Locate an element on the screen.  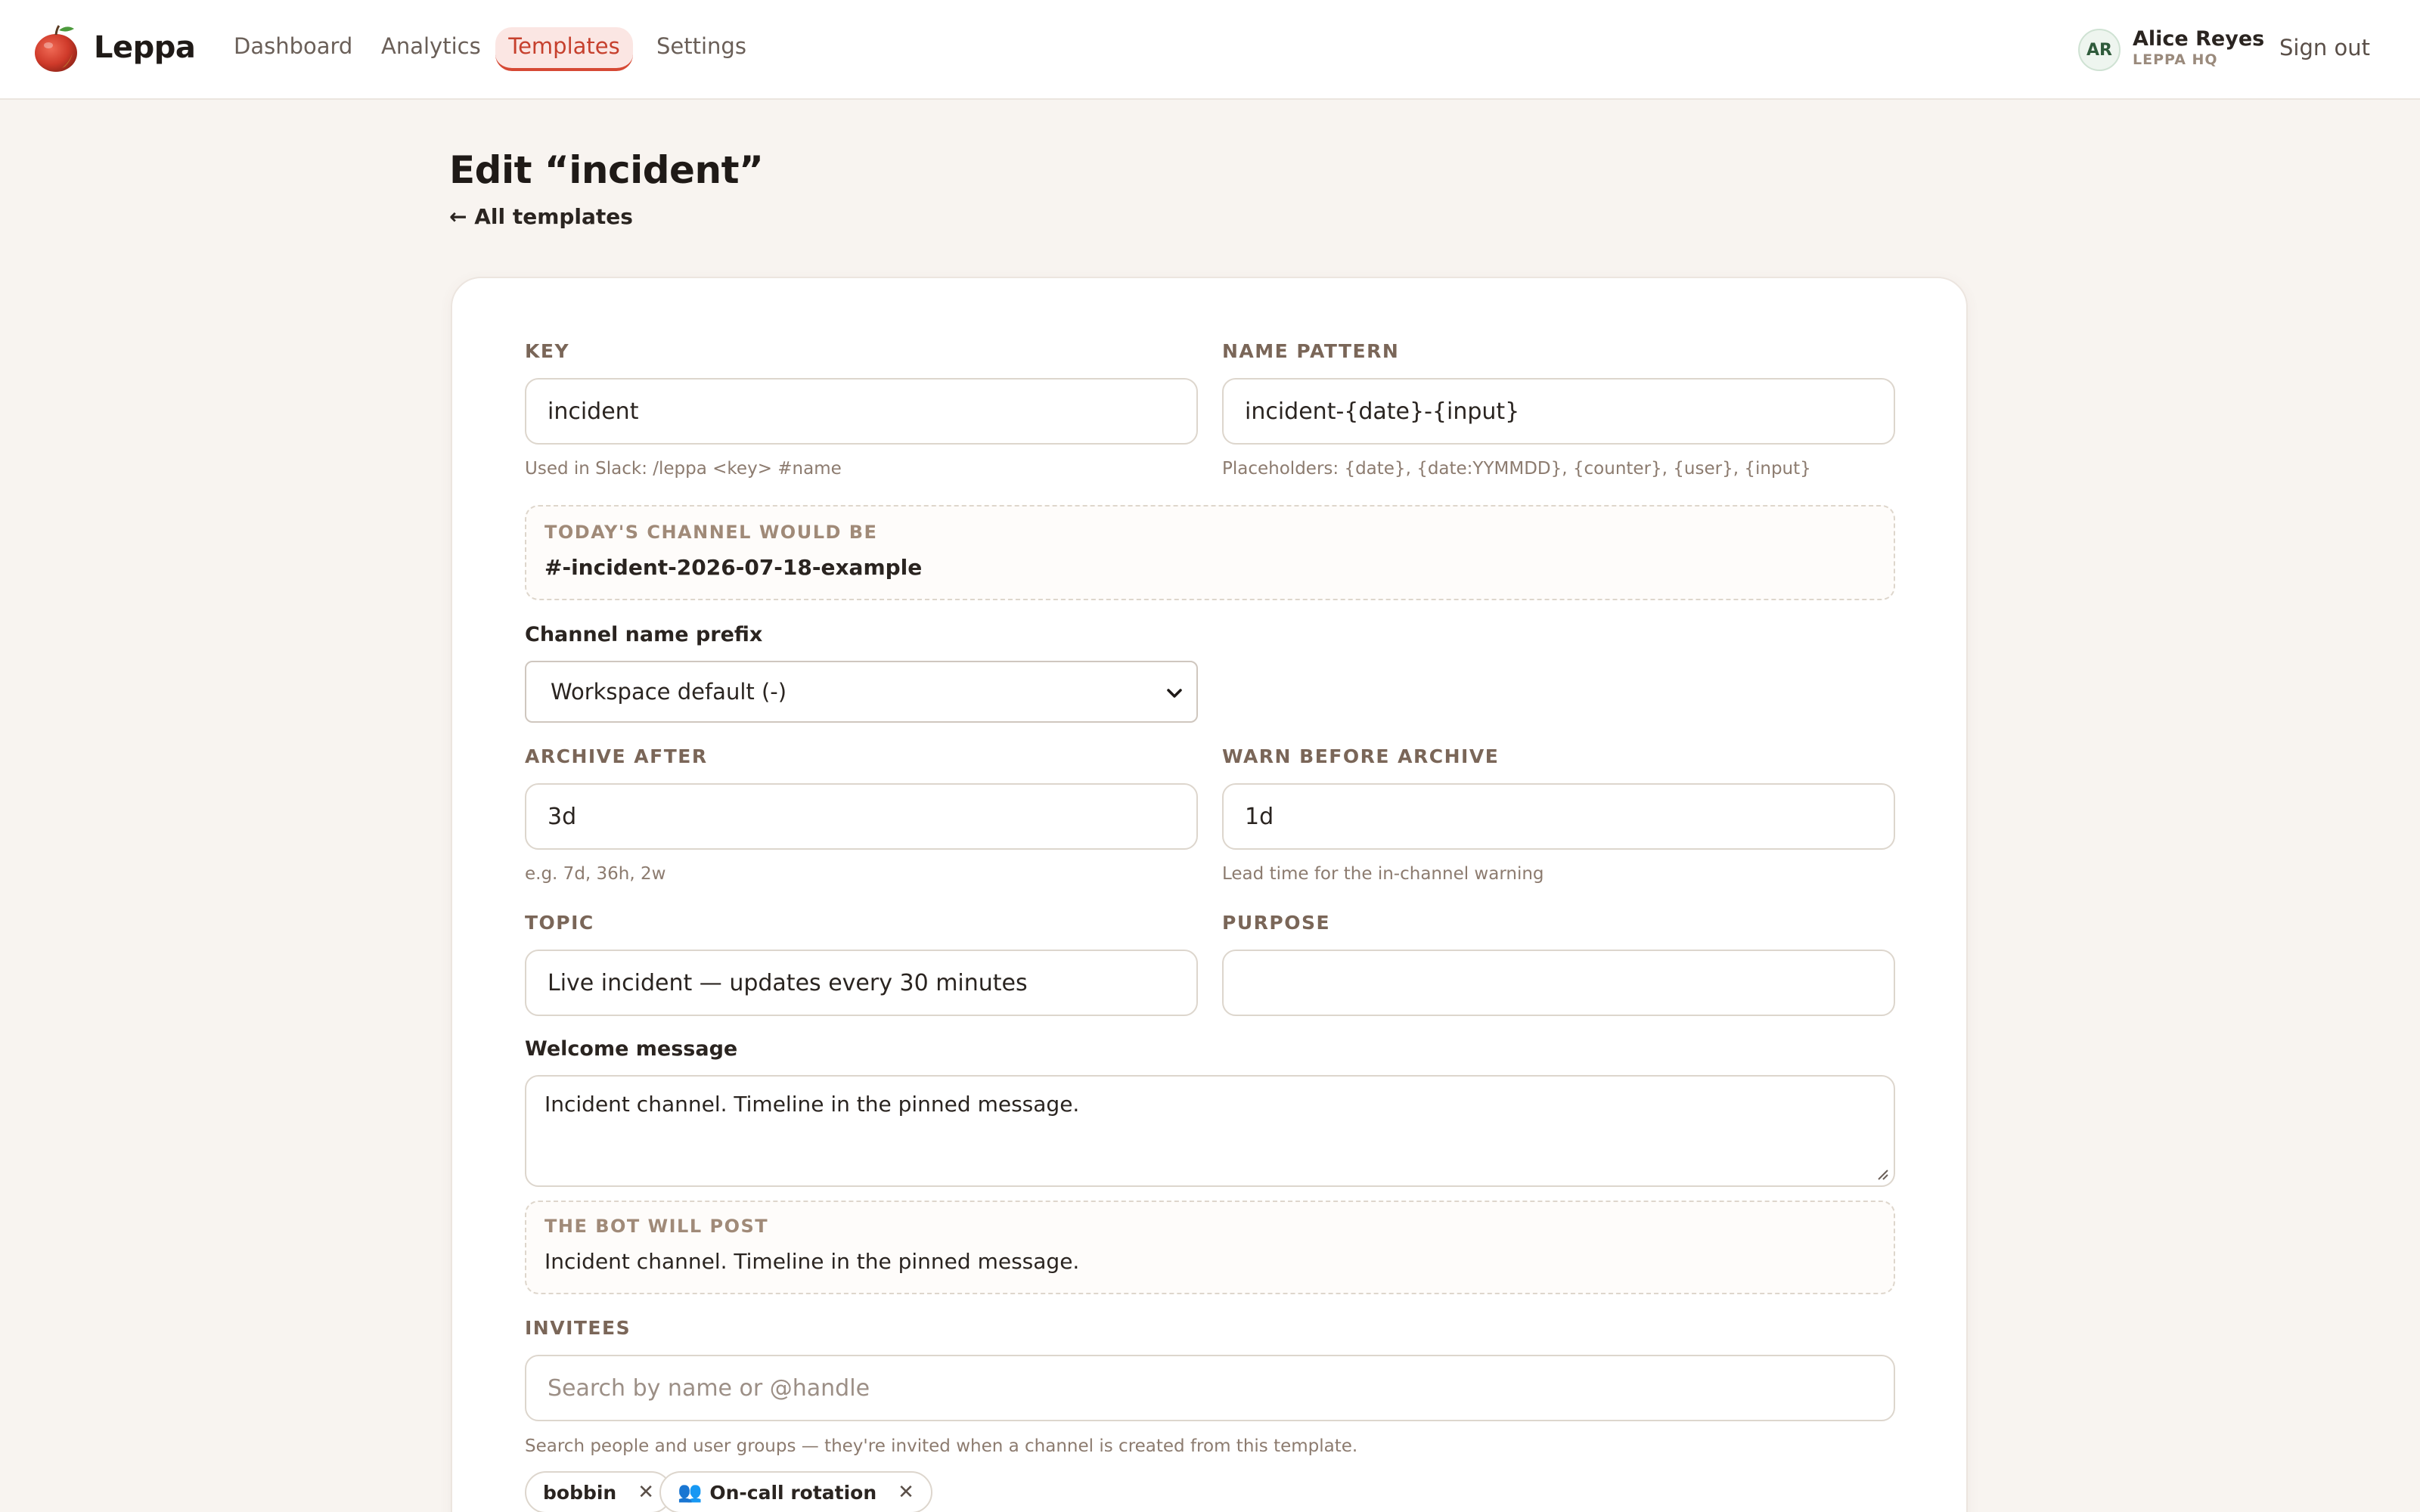
invitee-chip: bobbin ✕ is located at coordinates (599, 1491).